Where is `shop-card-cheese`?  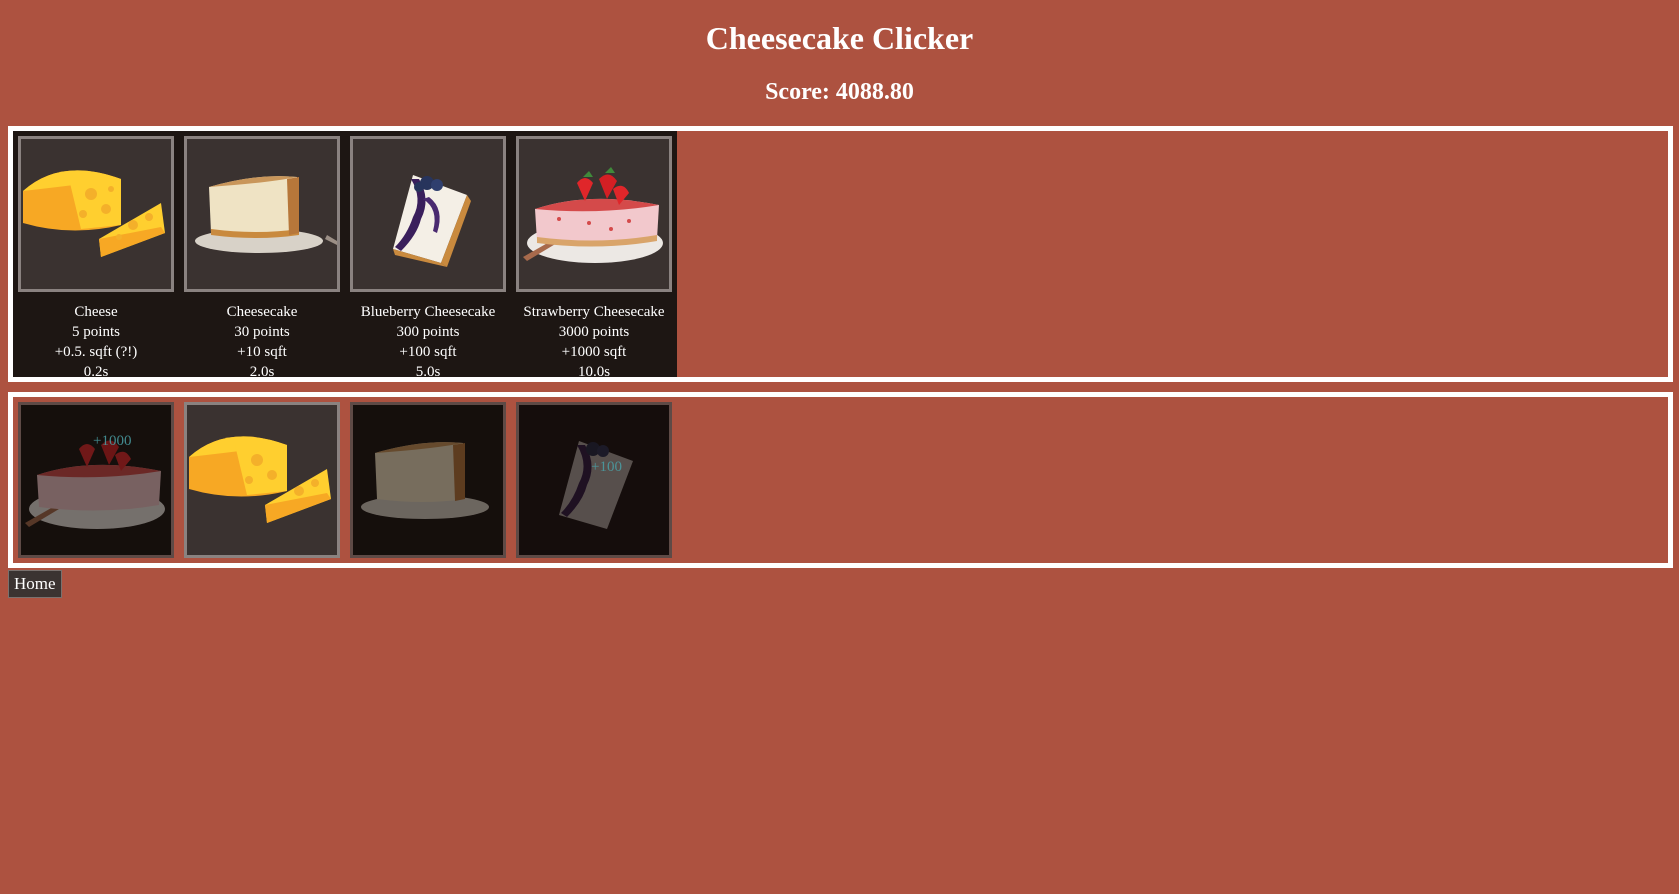
shop-card-cheese is located at coordinates (96, 214).